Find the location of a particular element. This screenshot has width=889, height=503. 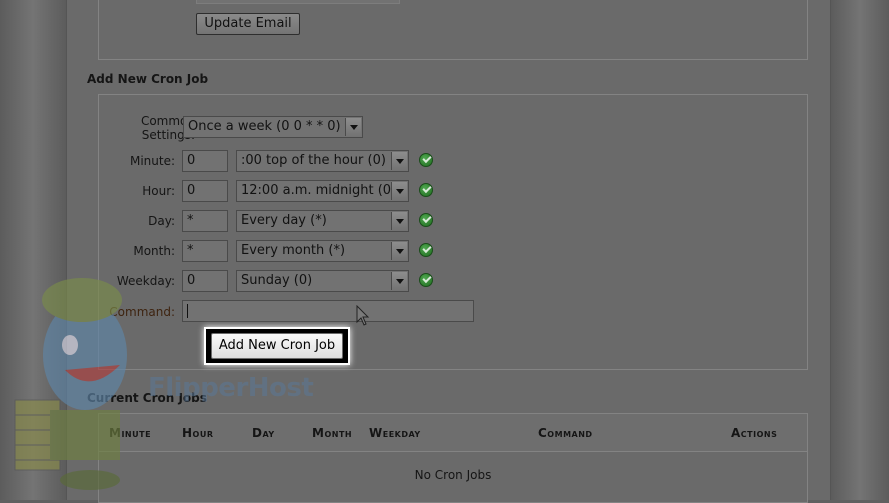

weekday-input: 0 is located at coordinates (205, 281).